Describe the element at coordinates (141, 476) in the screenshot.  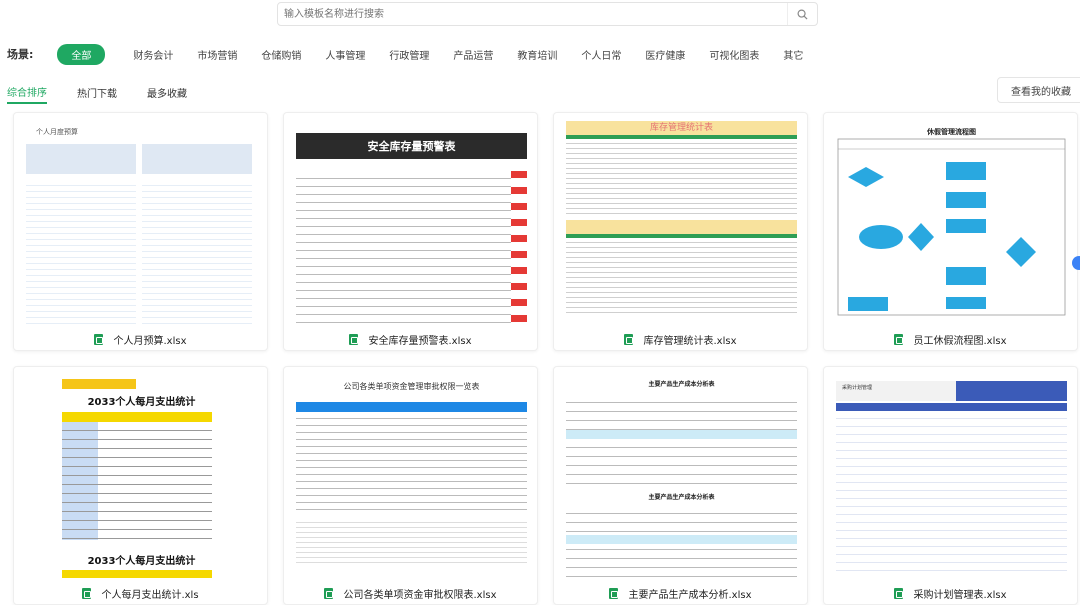
I see `template-thumbnail: 2033个人每月支出统计 2033个人每月支出统计` at that location.